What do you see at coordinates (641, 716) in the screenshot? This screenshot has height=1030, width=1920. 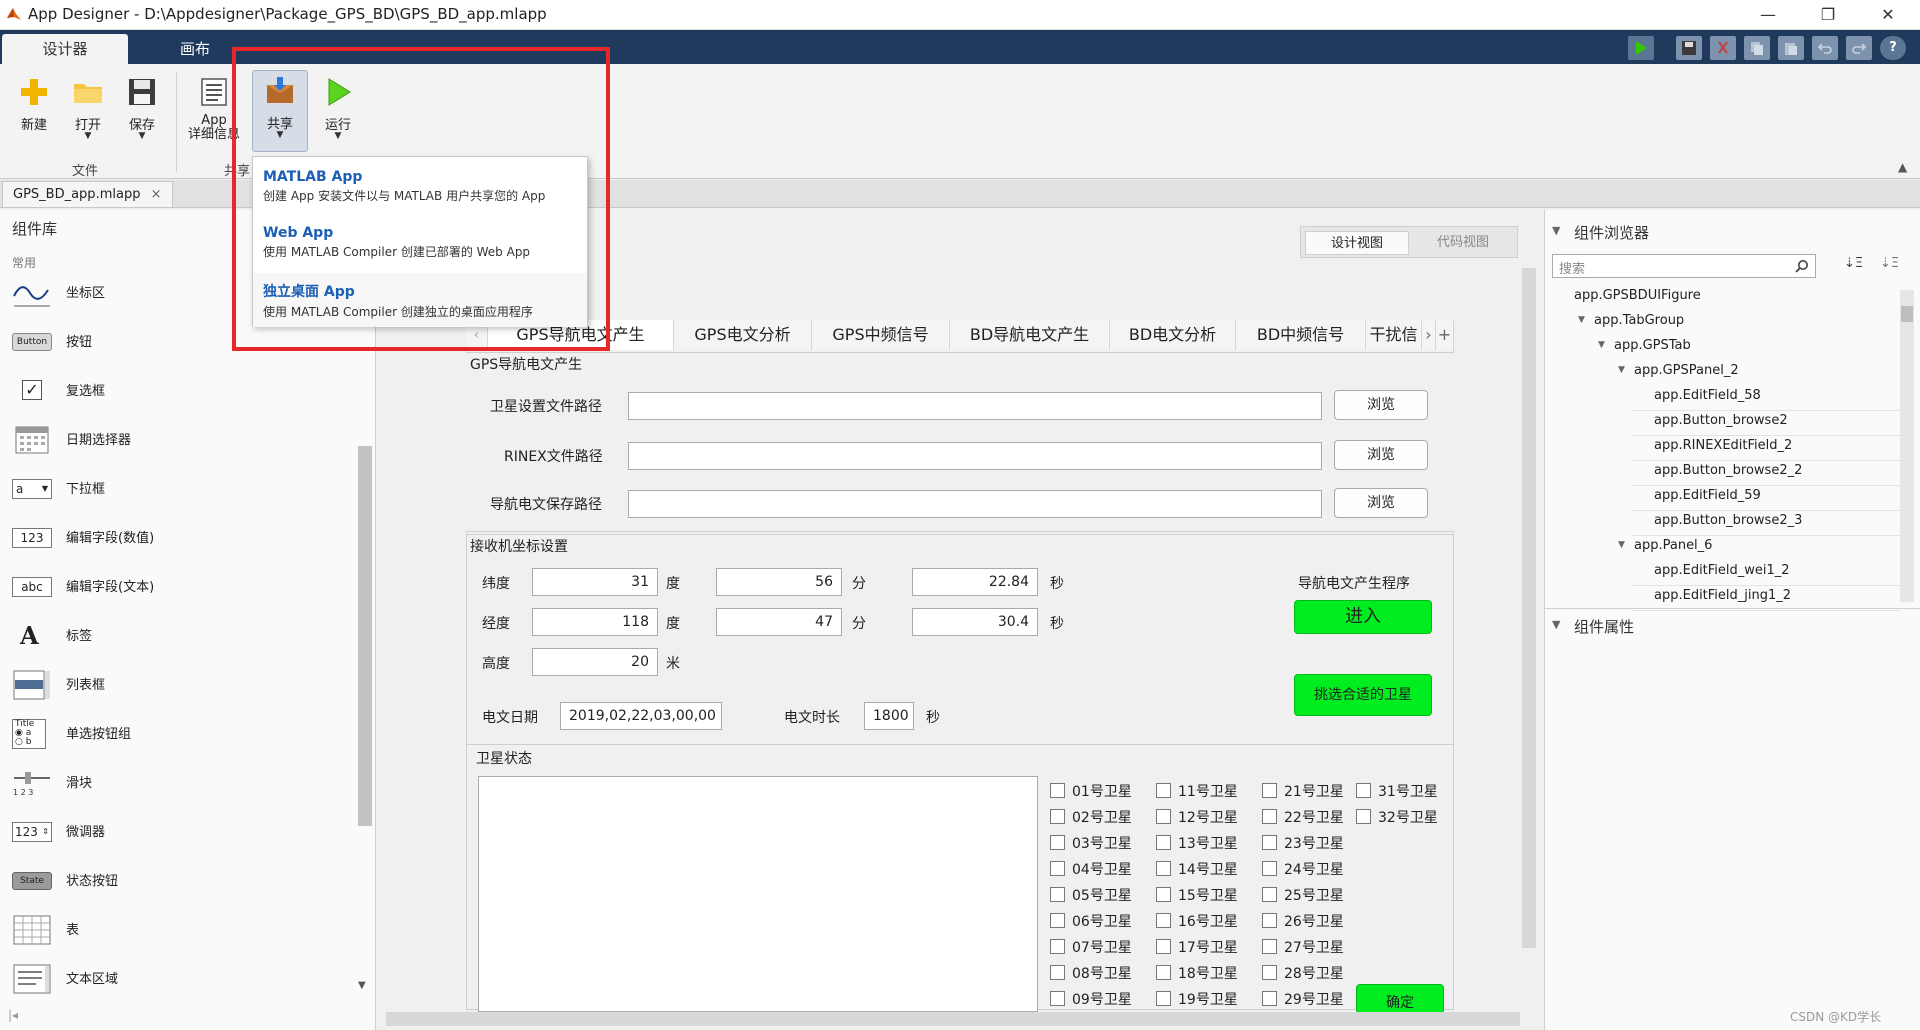 I see `msg-date-input: 2019,02,22,03,00,00` at bounding box center [641, 716].